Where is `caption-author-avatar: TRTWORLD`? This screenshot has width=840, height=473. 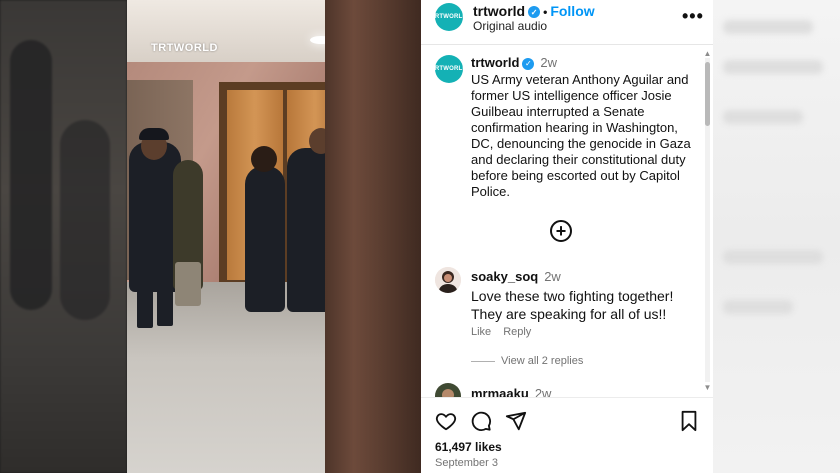
caption-author-avatar: TRTWORLD is located at coordinates (449, 69).